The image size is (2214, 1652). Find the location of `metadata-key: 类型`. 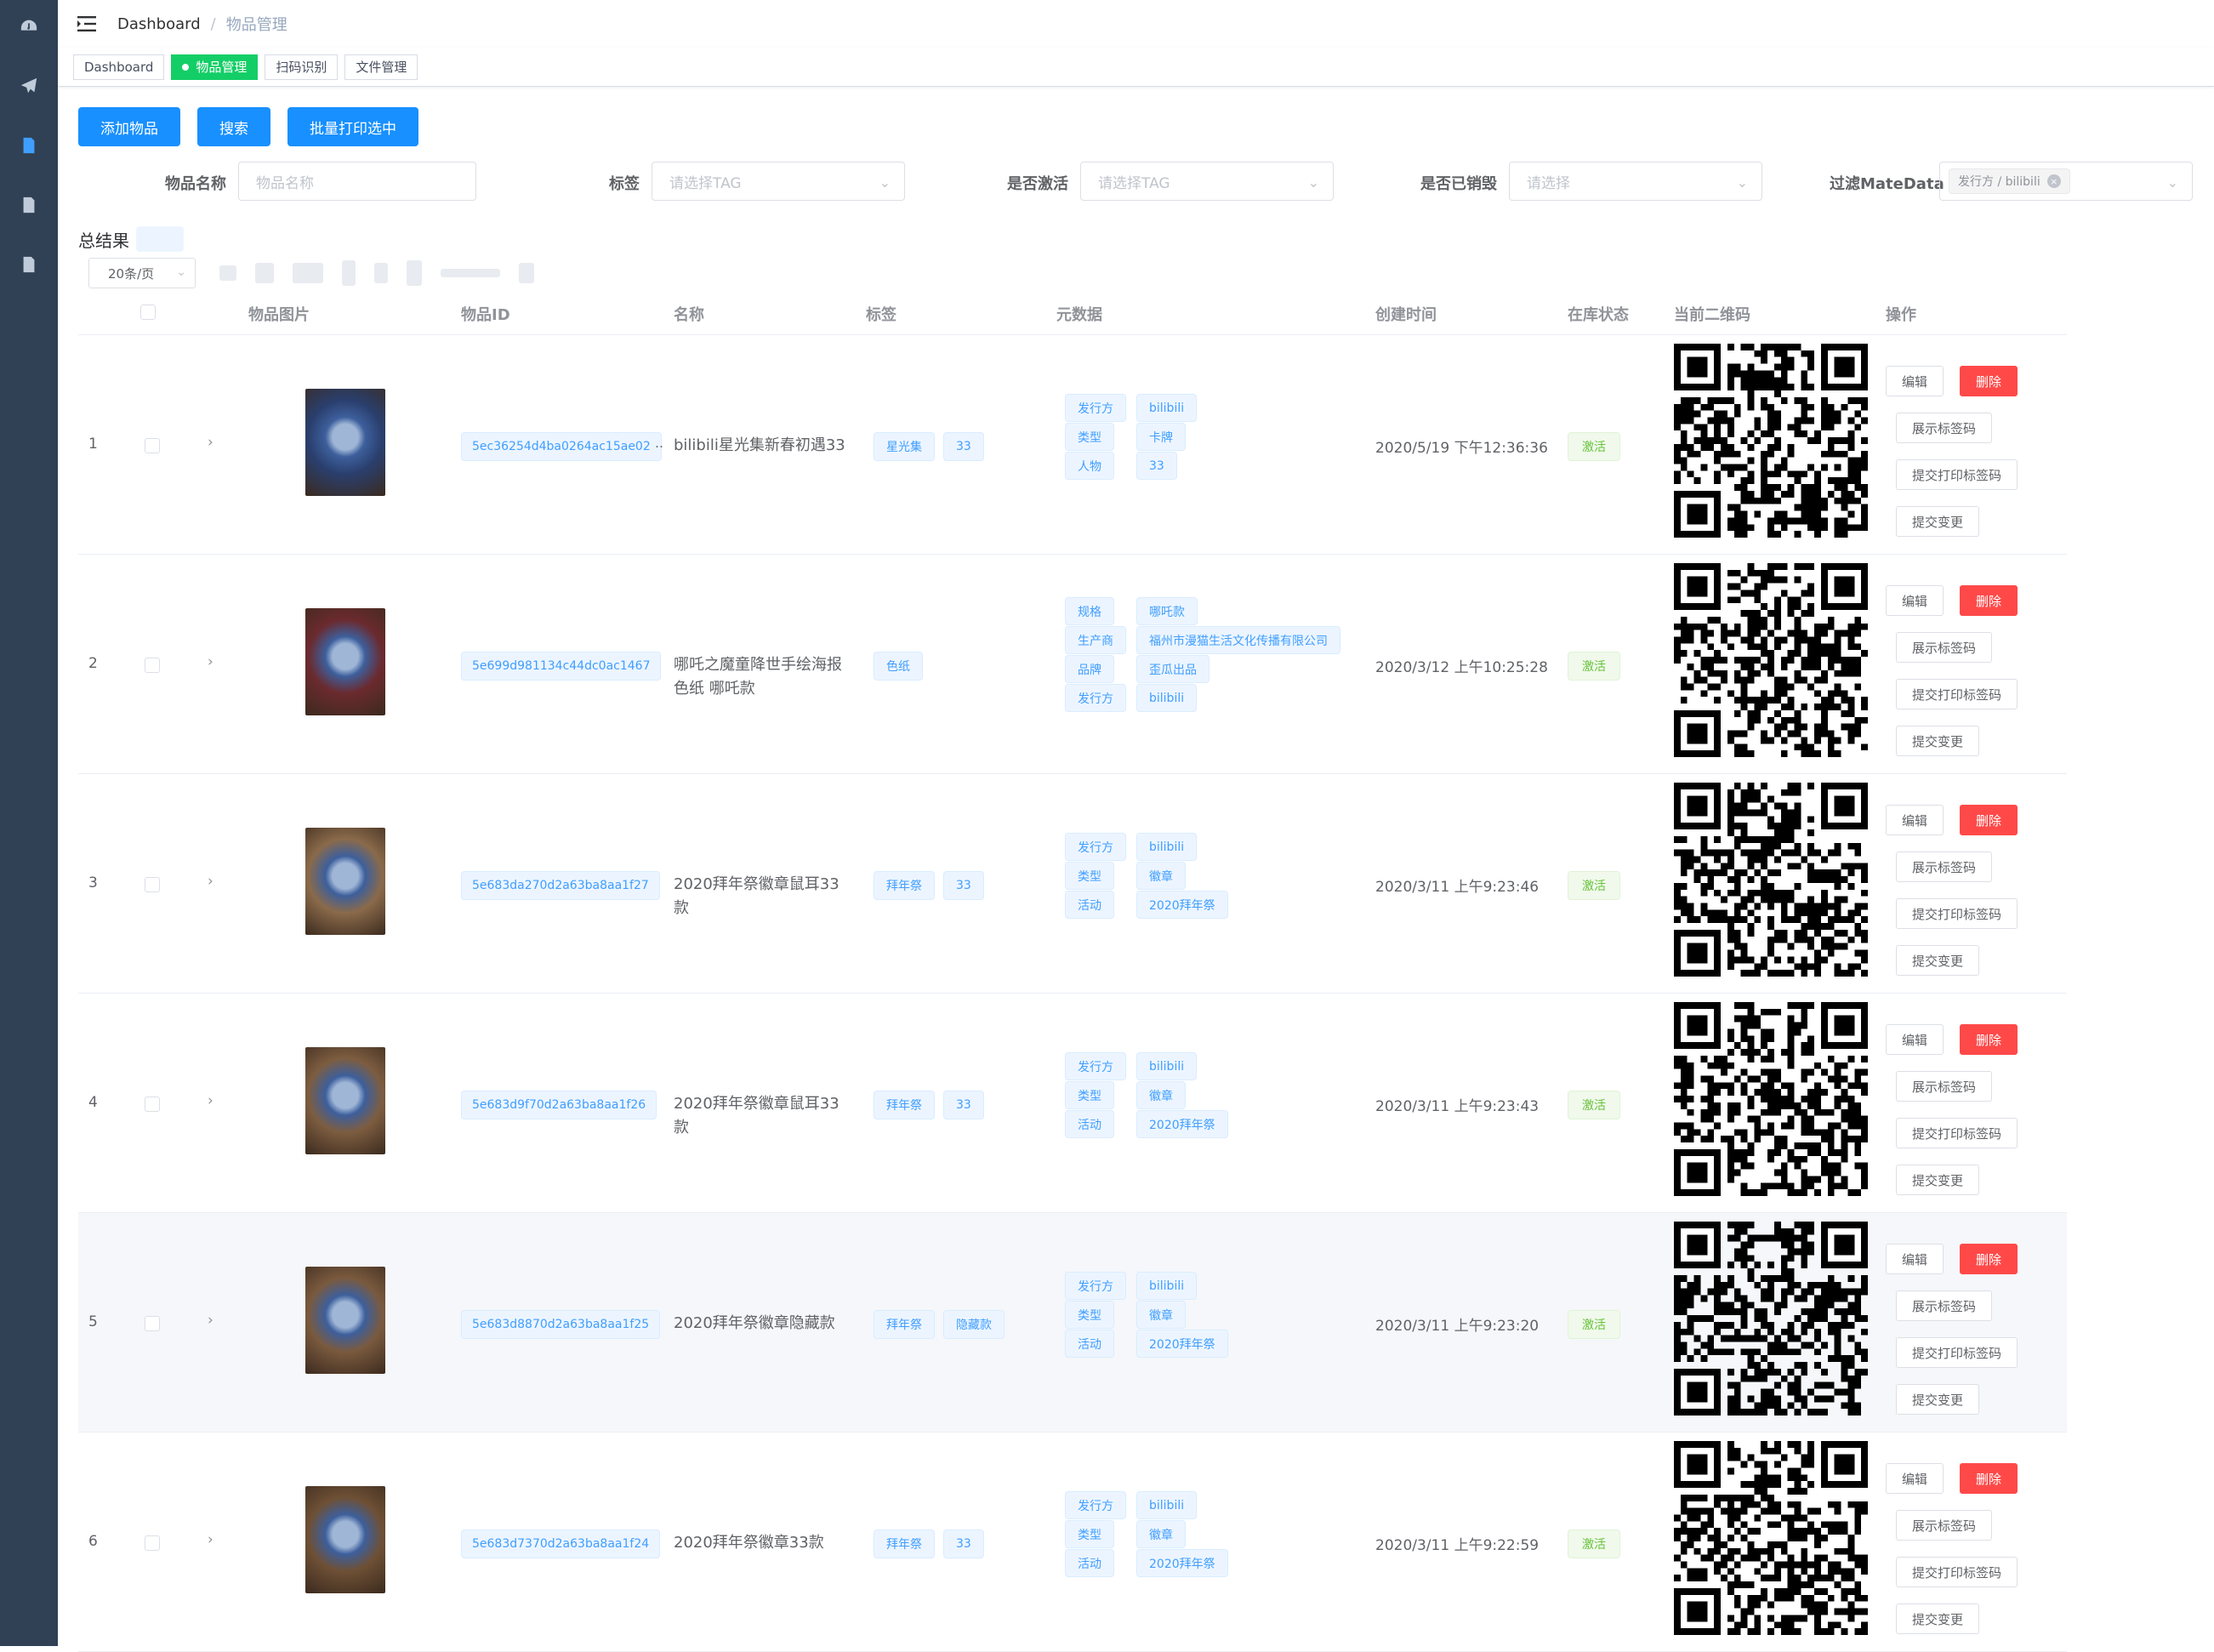

metadata-key: 类型 is located at coordinates (1089, 1315).